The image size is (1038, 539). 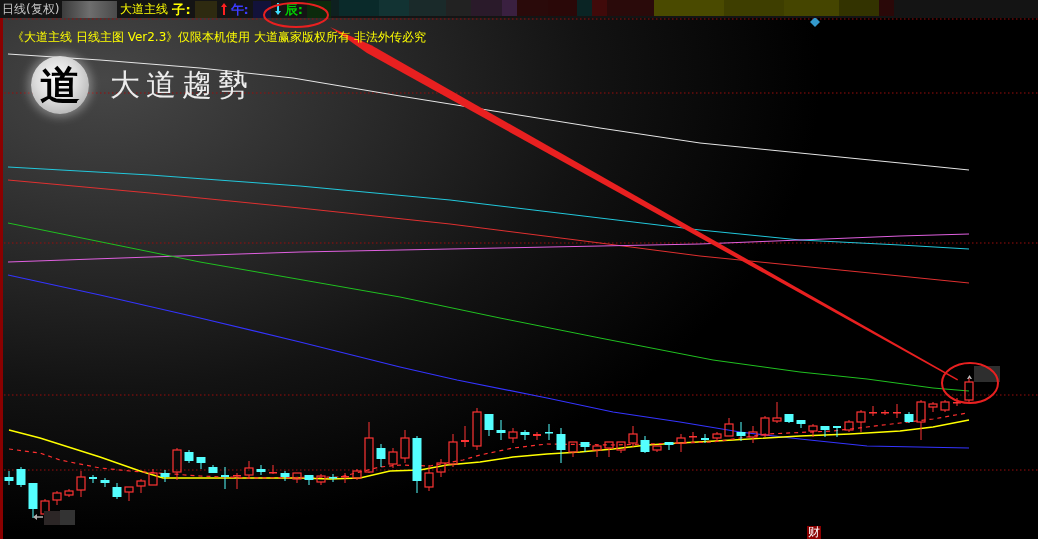 What do you see at coordinates (223, 9) in the screenshot?
I see `up-arrow-icon` at bounding box center [223, 9].